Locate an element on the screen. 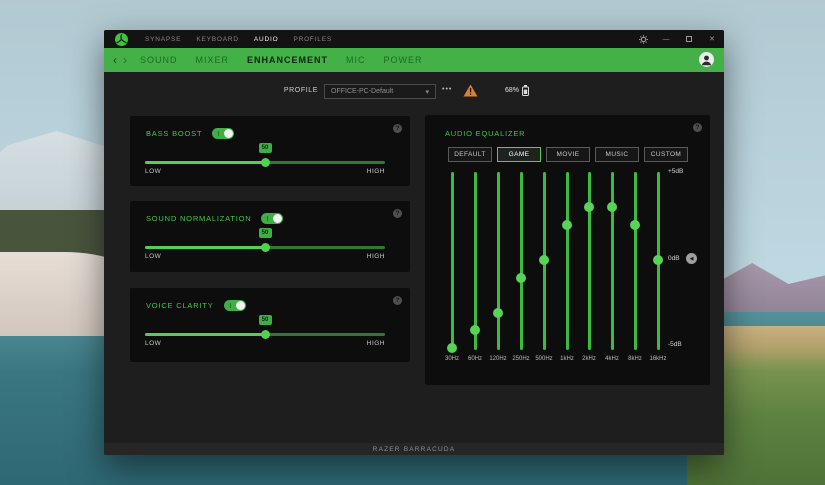 Image resolution: width=825 pixels, height=485 pixels. dropdown-chevron-icon: ▾ is located at coordinates (427, 92).